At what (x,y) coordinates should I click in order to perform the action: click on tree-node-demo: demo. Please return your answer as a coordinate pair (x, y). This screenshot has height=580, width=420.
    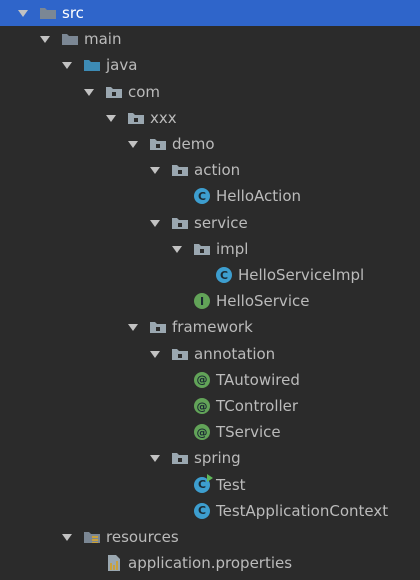
    Looking at the image, I should click on (210, 144).